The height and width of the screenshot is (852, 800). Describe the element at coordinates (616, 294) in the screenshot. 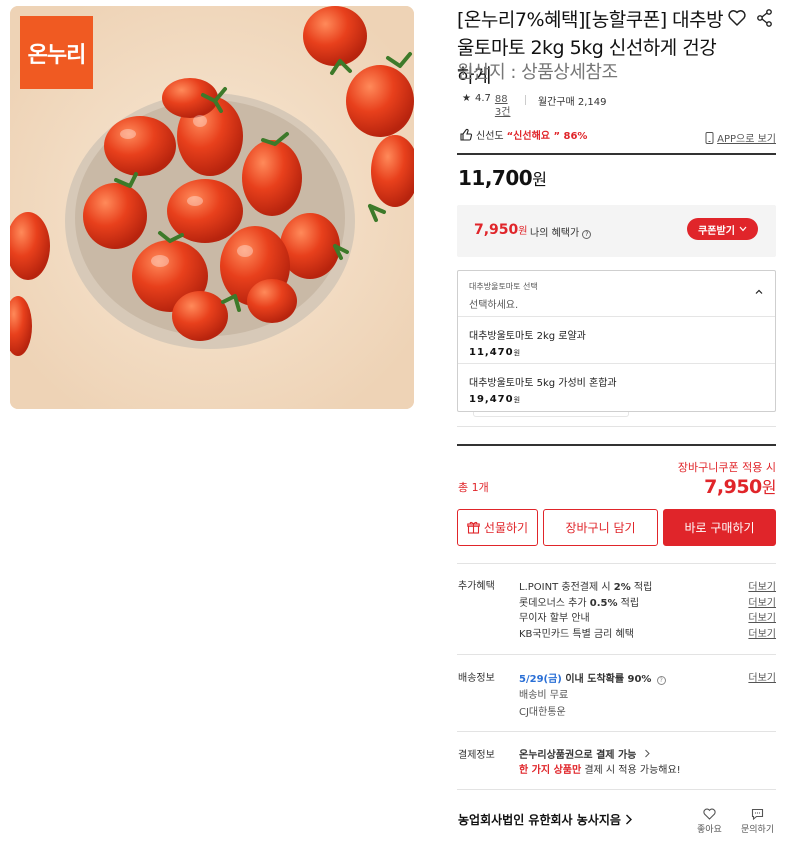

I see `option-select-header: 대추방울토마토 선택 선택하세요.` at that location.